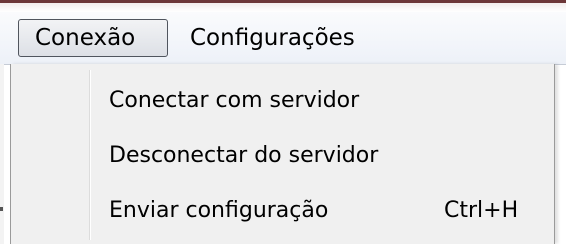 The width and height of the screenshot is (566, 244). I want to click on window-edge-mark, so click(1, 209).